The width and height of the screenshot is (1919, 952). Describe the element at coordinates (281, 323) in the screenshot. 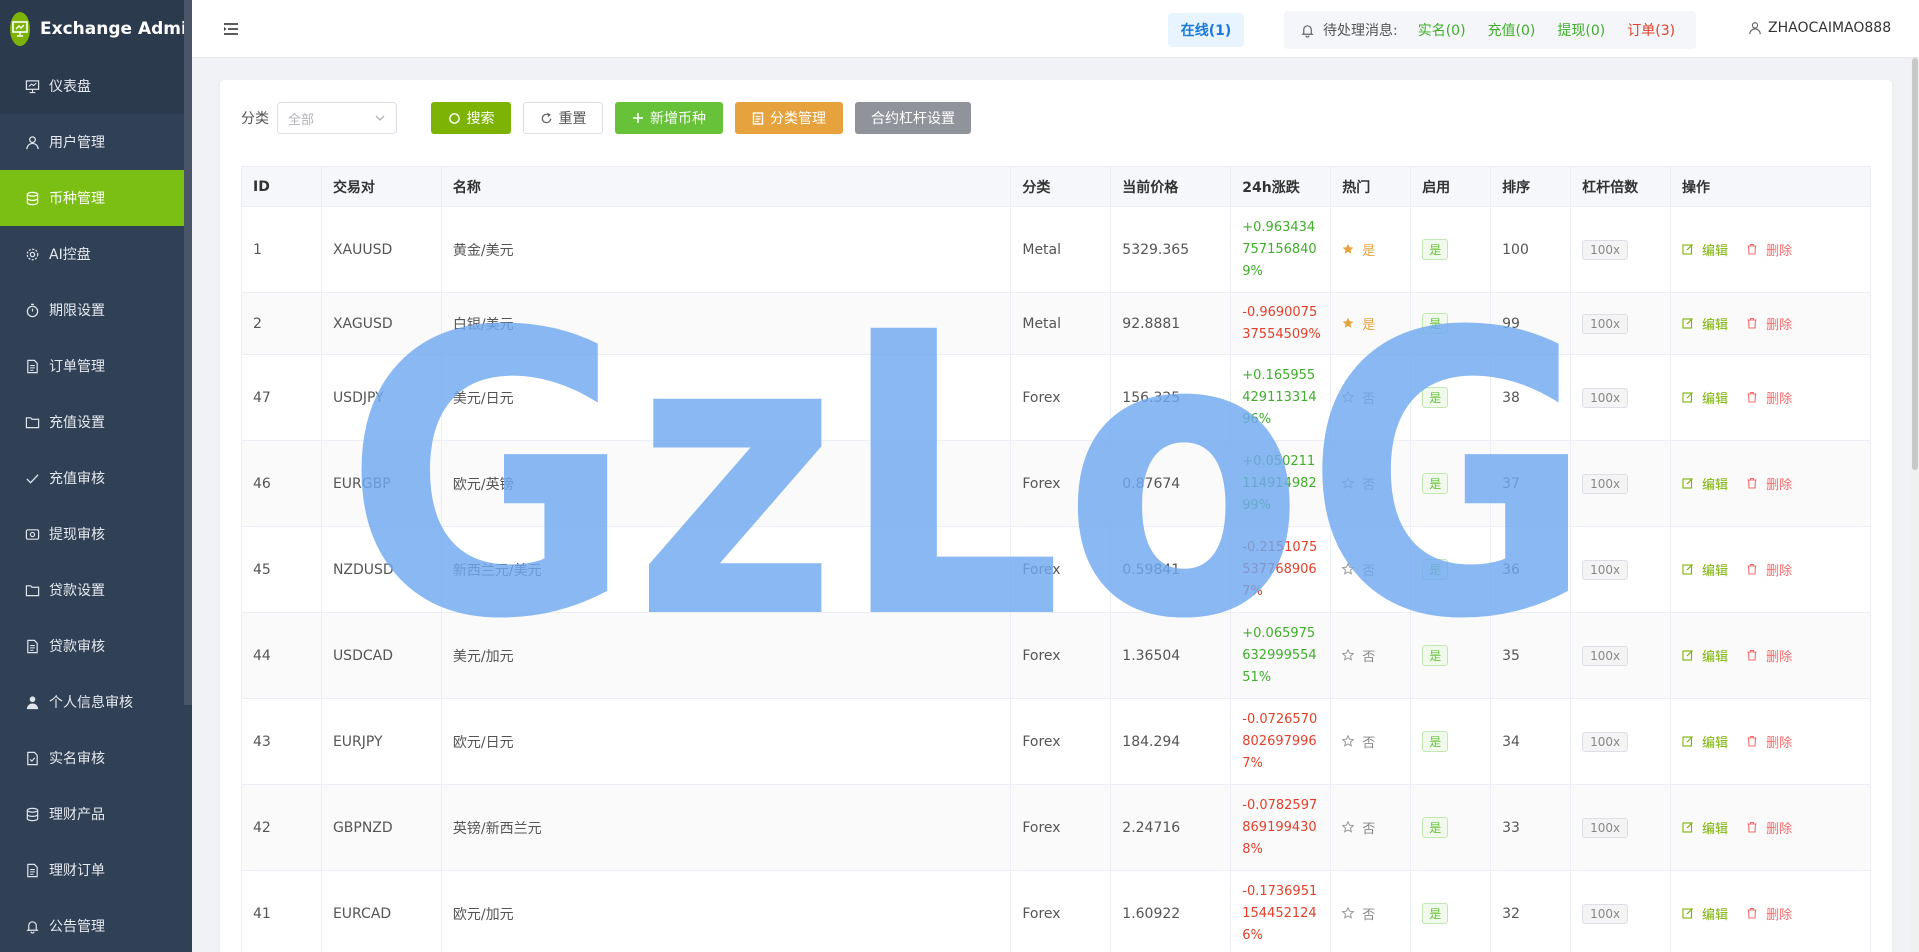

I see `cell-id: 2` at that location.